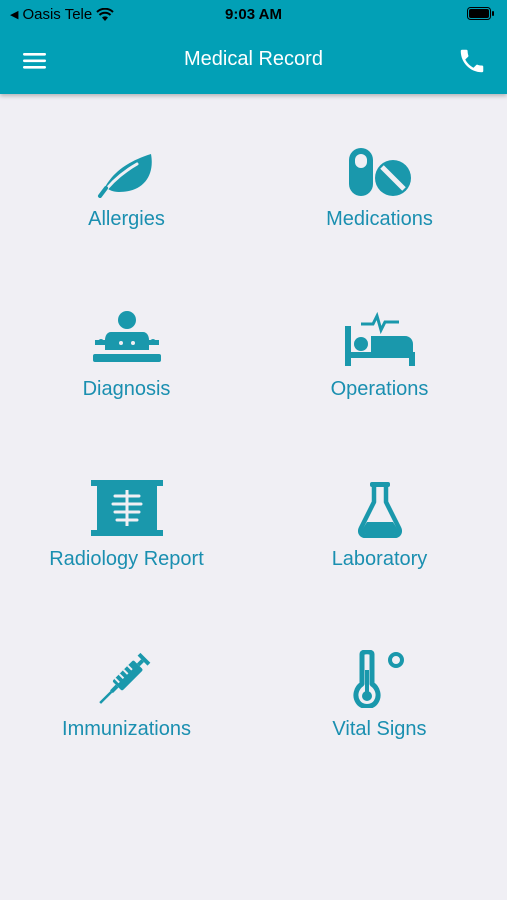  What do you see at coordinates (127, 508) in the screenshot?
I see `xray-icon` at bounding box center [127, 508].